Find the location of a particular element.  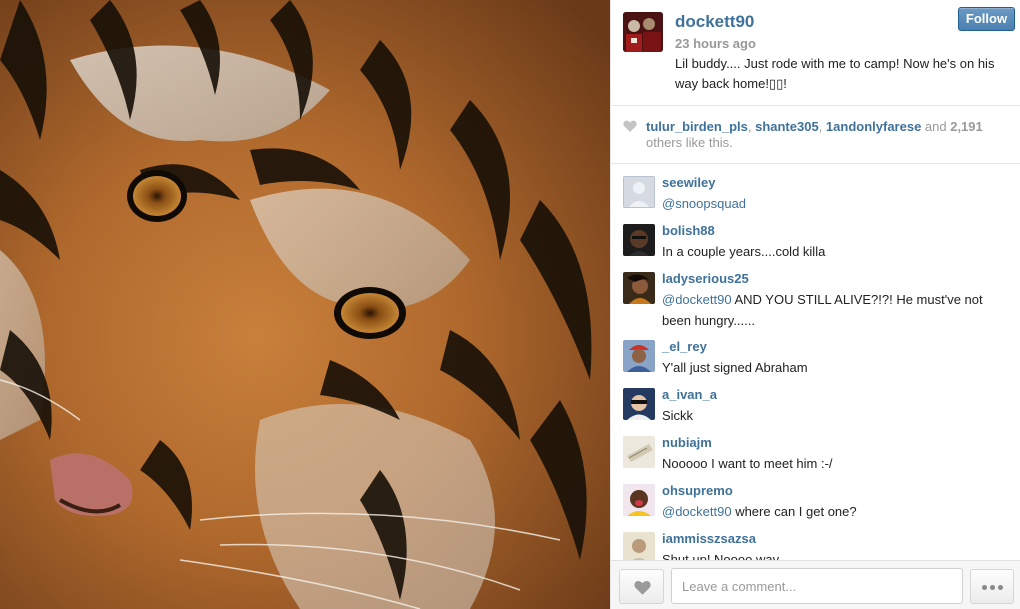

mention-link: @snoopsquad is located at coordinates (704, 203).